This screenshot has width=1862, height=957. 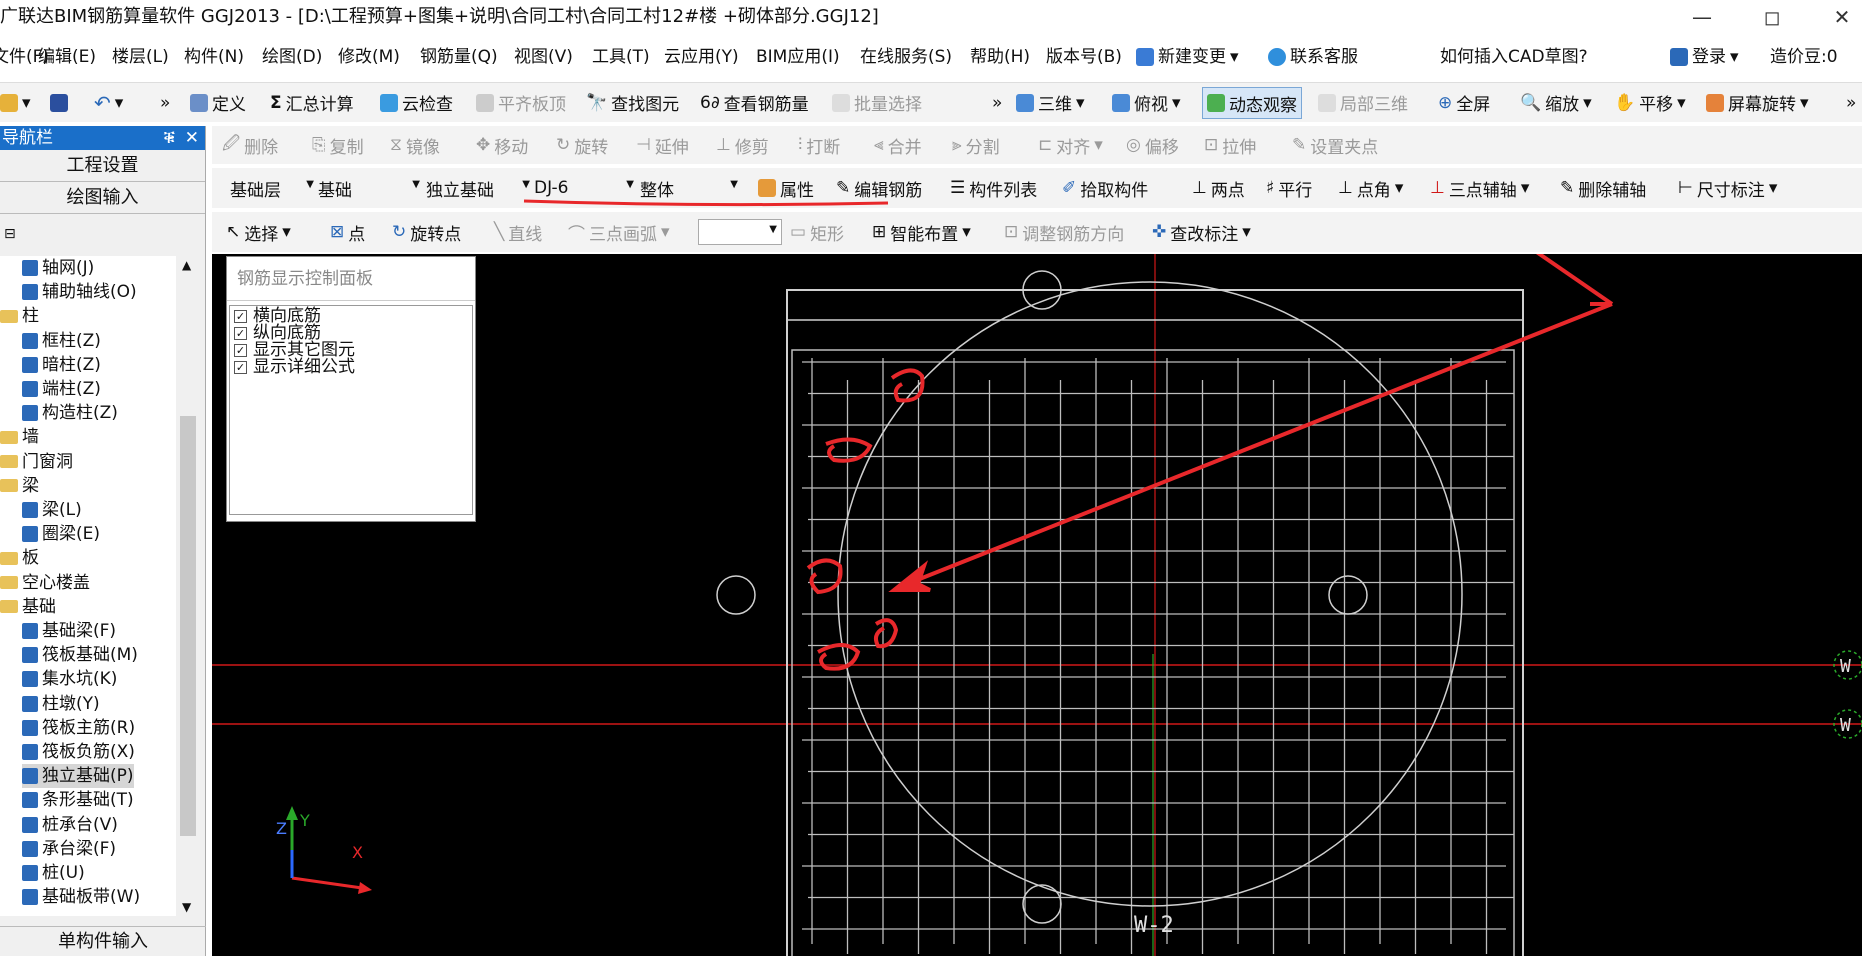 I want to click on menu-help: 帮助(H), so click(x=1000, y=57).